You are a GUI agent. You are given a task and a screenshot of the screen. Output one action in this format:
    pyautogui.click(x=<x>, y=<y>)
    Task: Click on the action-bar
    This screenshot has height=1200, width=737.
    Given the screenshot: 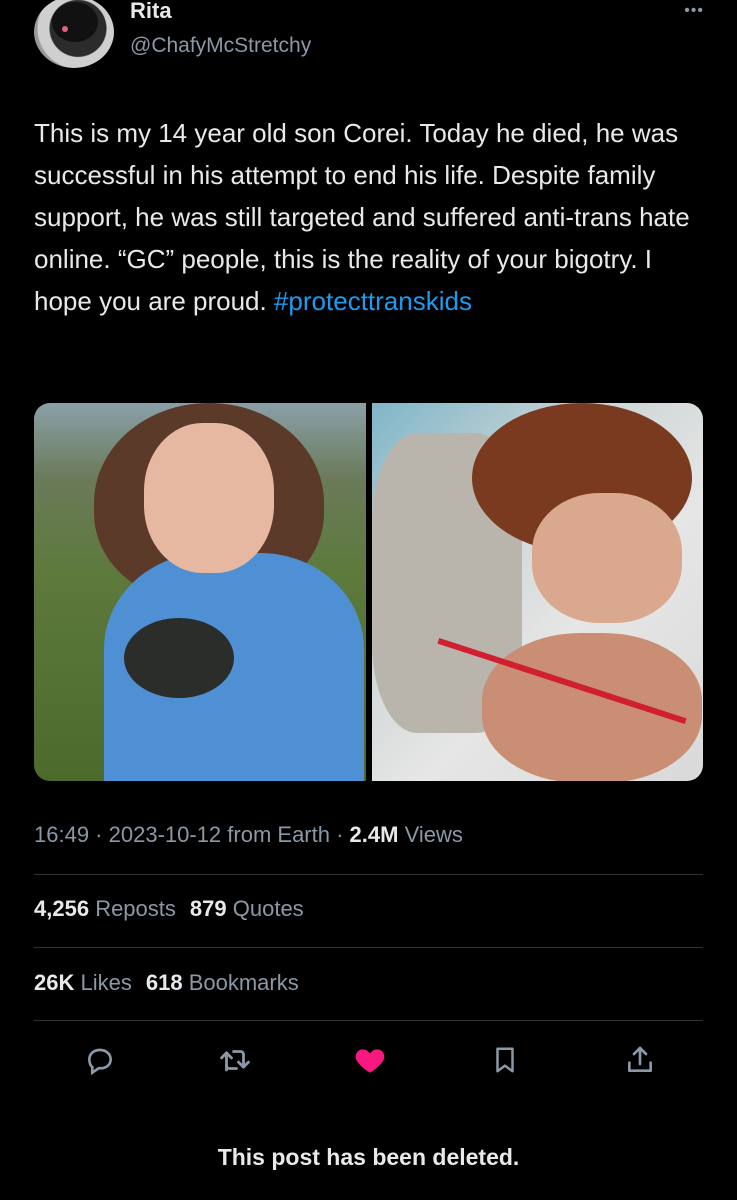 What is the action you would take?
    pyautogui.click(x=370, y=1060)
    